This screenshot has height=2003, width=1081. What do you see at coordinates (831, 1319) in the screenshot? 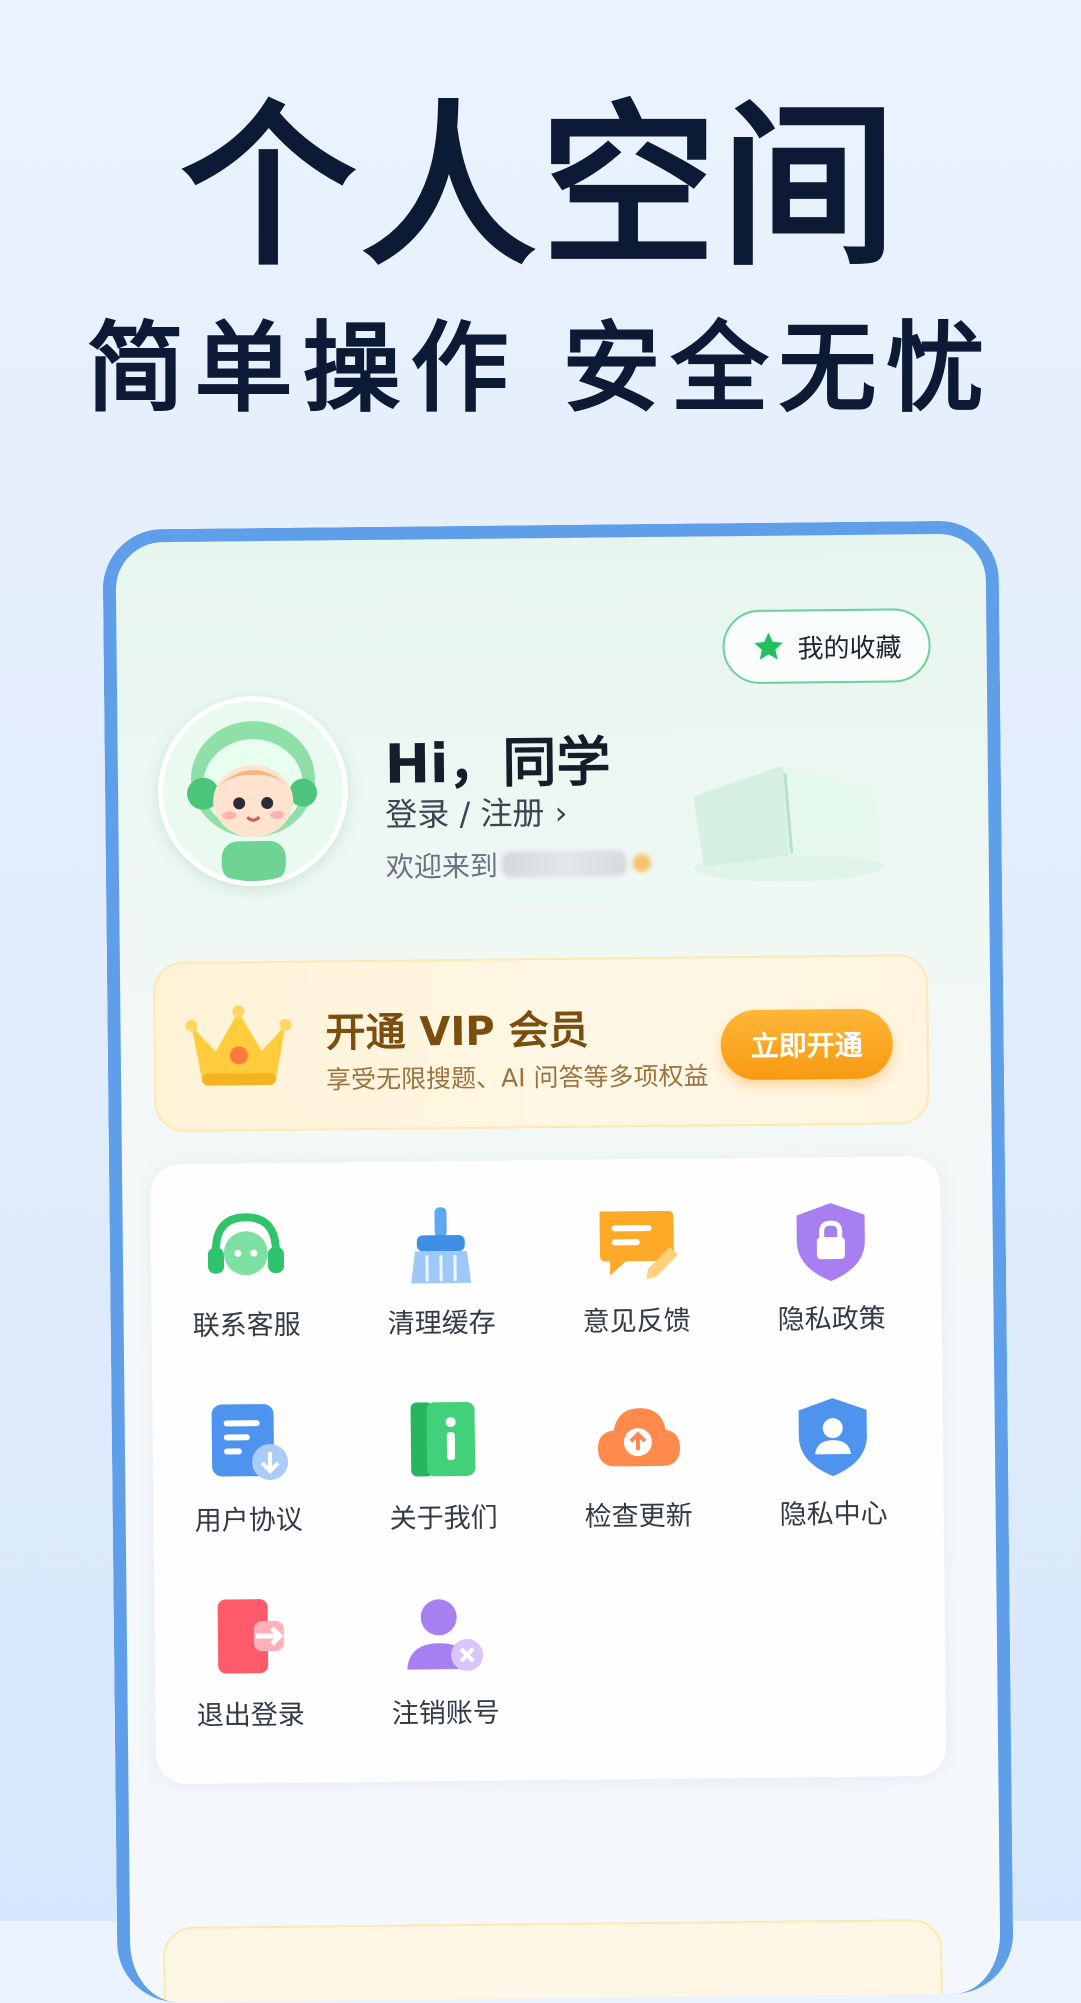
I see `menu-item-label: 隐私政策` at bounding box center [831, 1319].